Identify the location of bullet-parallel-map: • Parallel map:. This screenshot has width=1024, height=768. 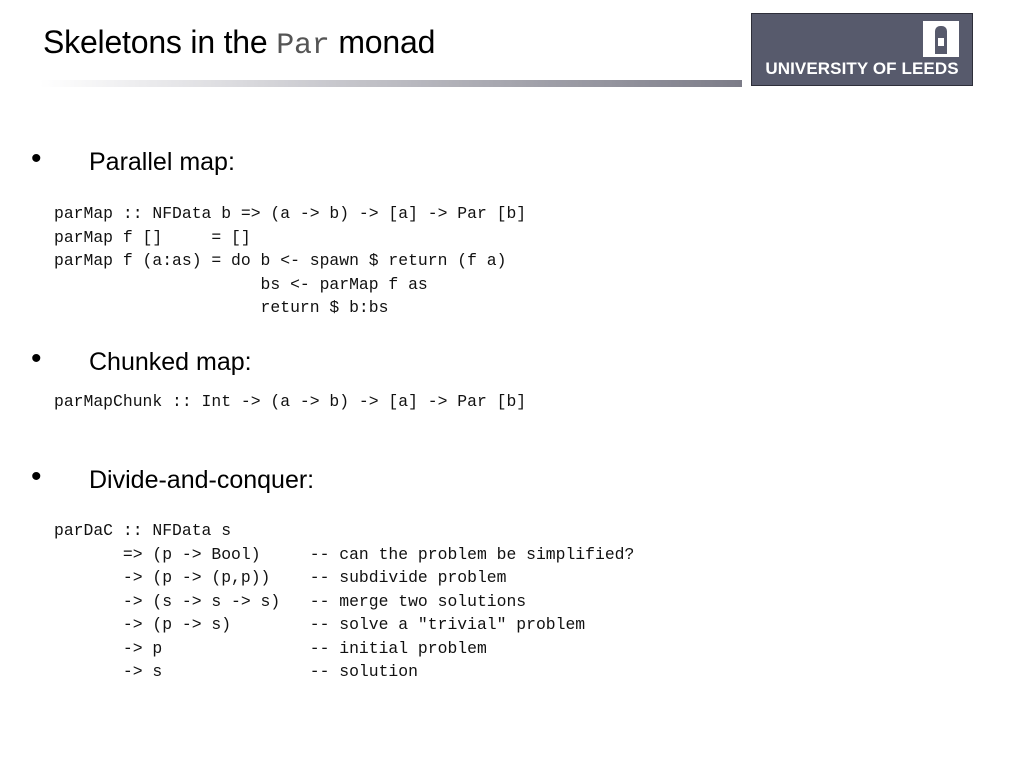
(133, 159).